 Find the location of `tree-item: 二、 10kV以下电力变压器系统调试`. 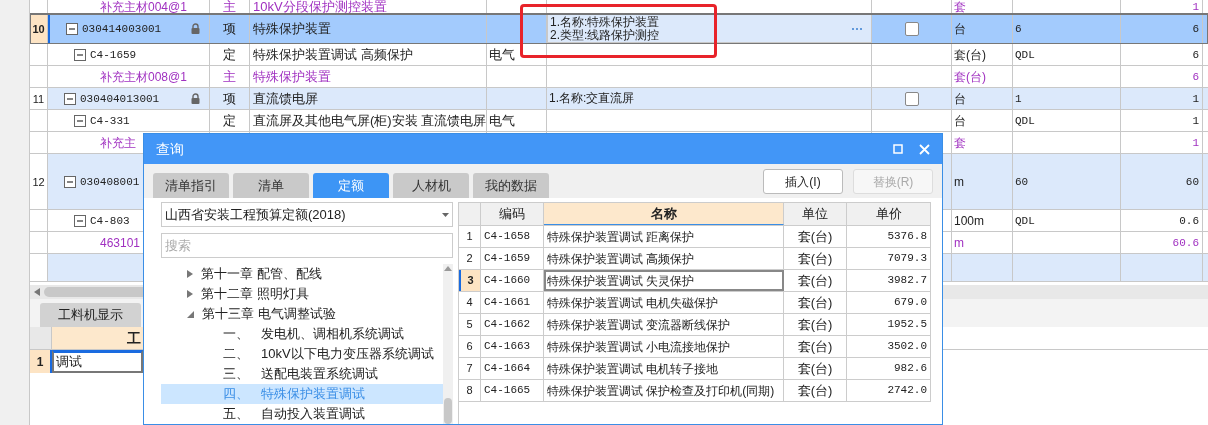

tree-item: 二、 10kV以下电力变压器系统调试 is located at coordinates (302, 354).